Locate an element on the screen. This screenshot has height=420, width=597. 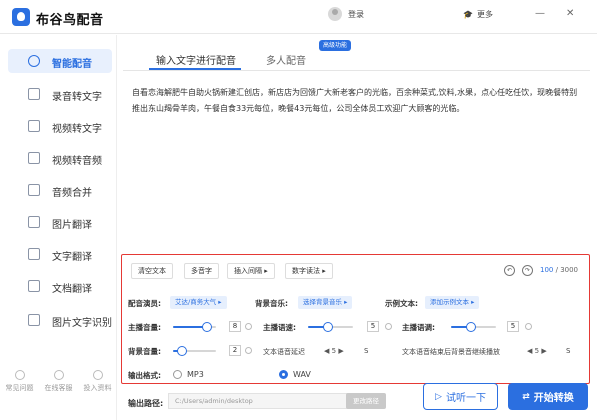
more-menu: 🎓 更多 is located at coordinates (478, 14).